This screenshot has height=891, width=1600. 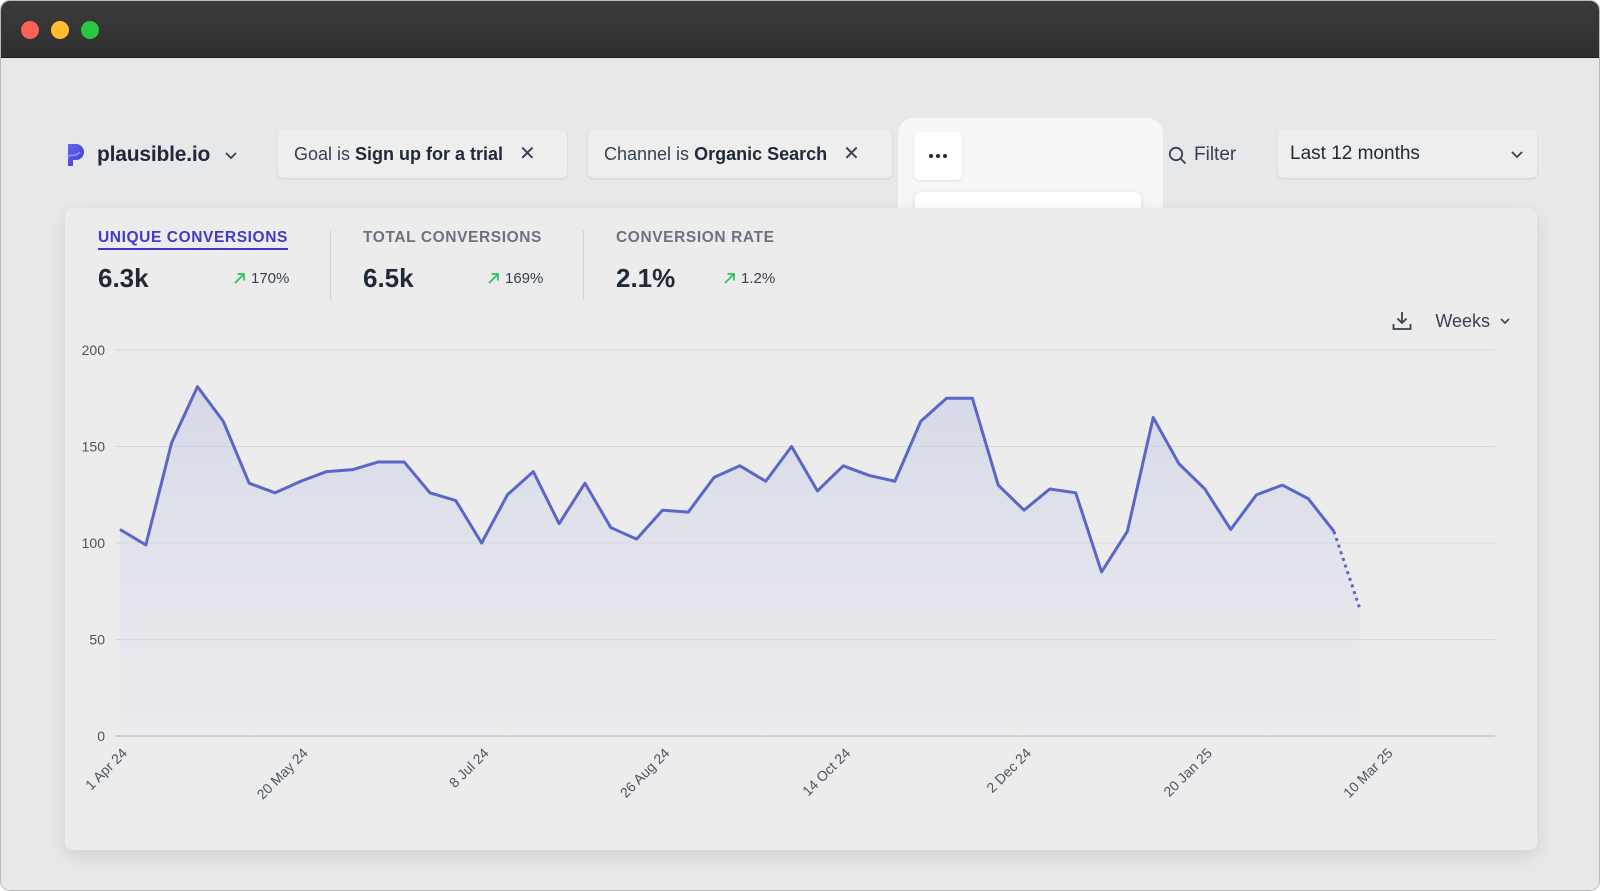 I want to click on x-tick-label: 14 Oct 24, so click(x=826, y=772).